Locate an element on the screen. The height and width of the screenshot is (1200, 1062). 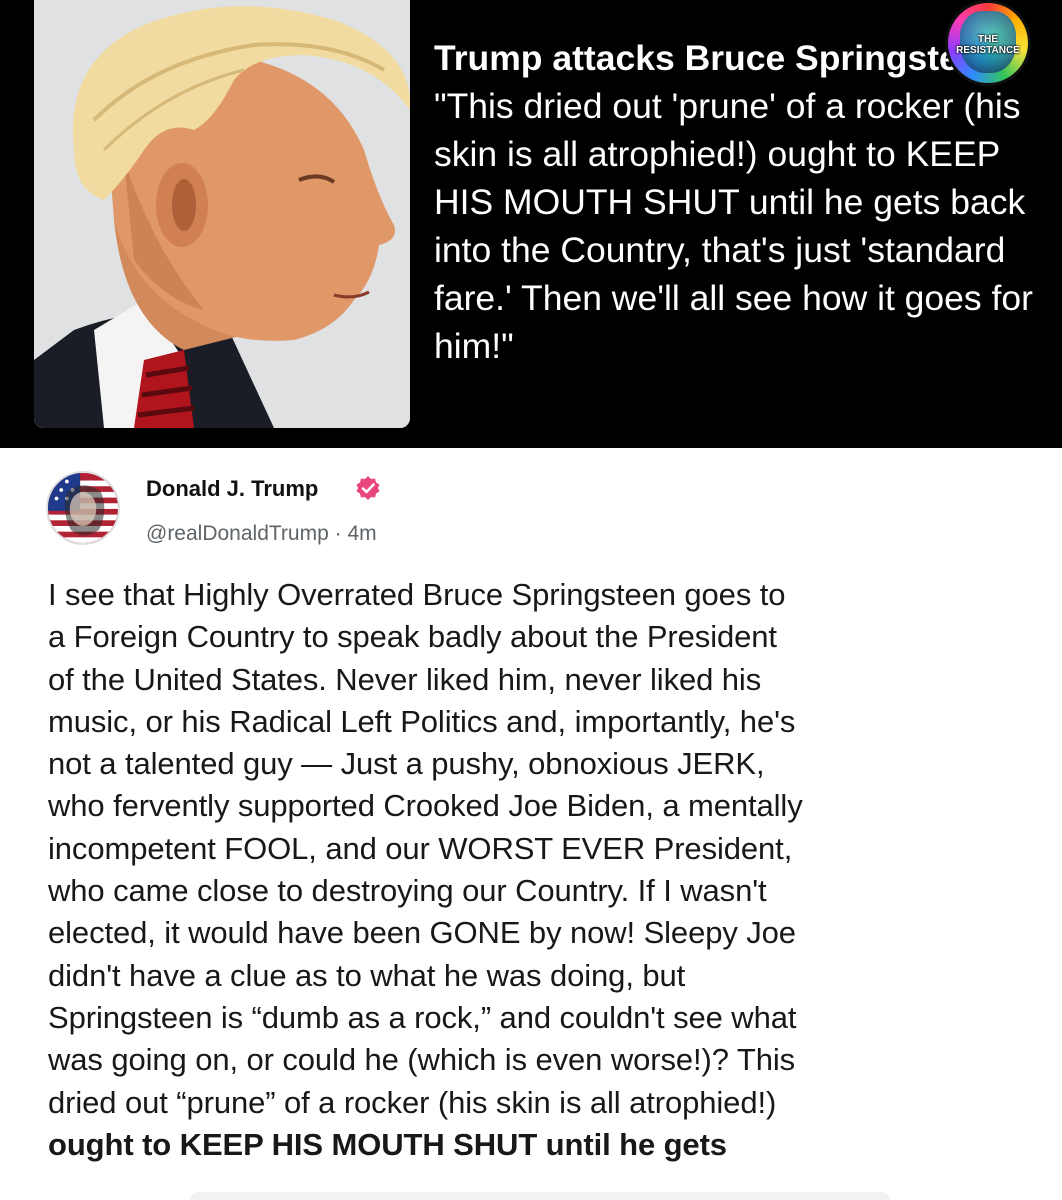
flag-portrait-avatar is located at coordinates (83, 508).